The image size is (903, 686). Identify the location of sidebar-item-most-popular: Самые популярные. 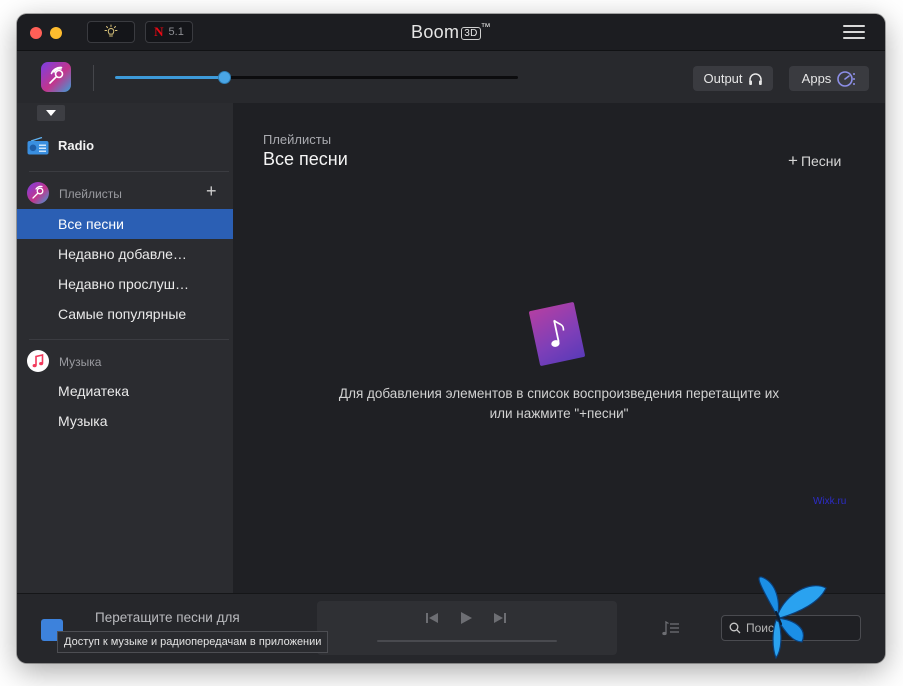
(125, 314).